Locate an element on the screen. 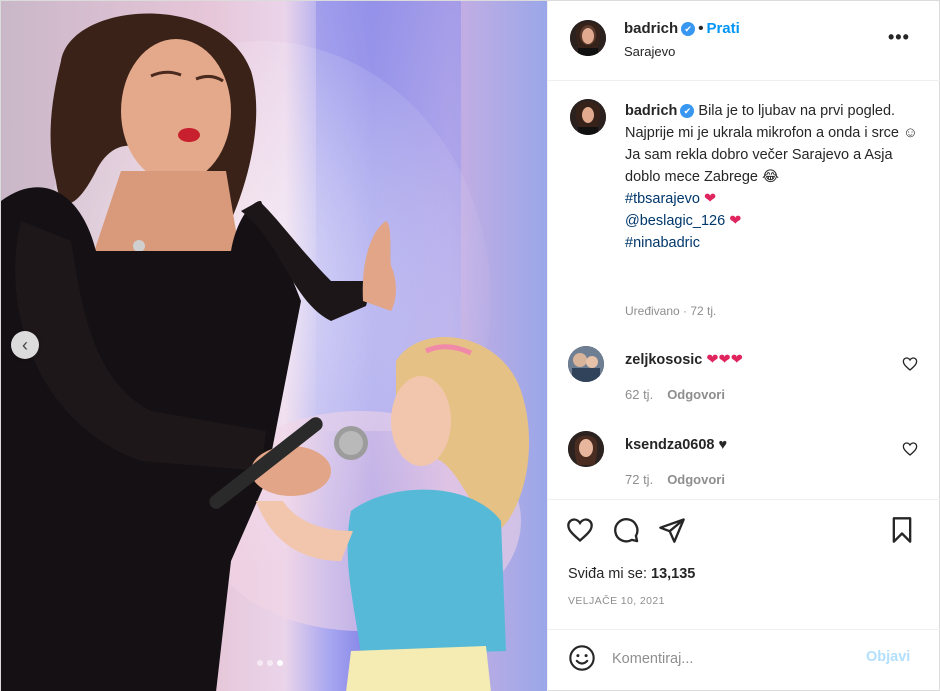  comment-text-line: ksendza0608 ♥ is located at coordinates (676, 445).